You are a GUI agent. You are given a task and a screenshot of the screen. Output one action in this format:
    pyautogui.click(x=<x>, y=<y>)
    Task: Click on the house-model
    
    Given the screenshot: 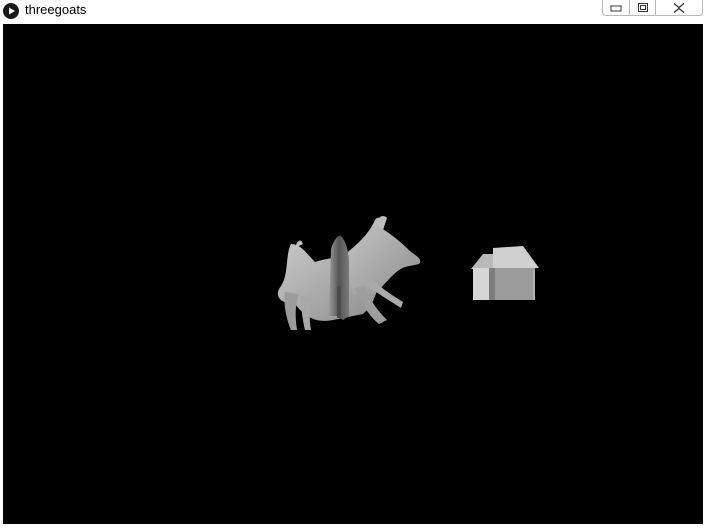 What is the action you would take?
    pyautogui.click(x=505, y=273)
    